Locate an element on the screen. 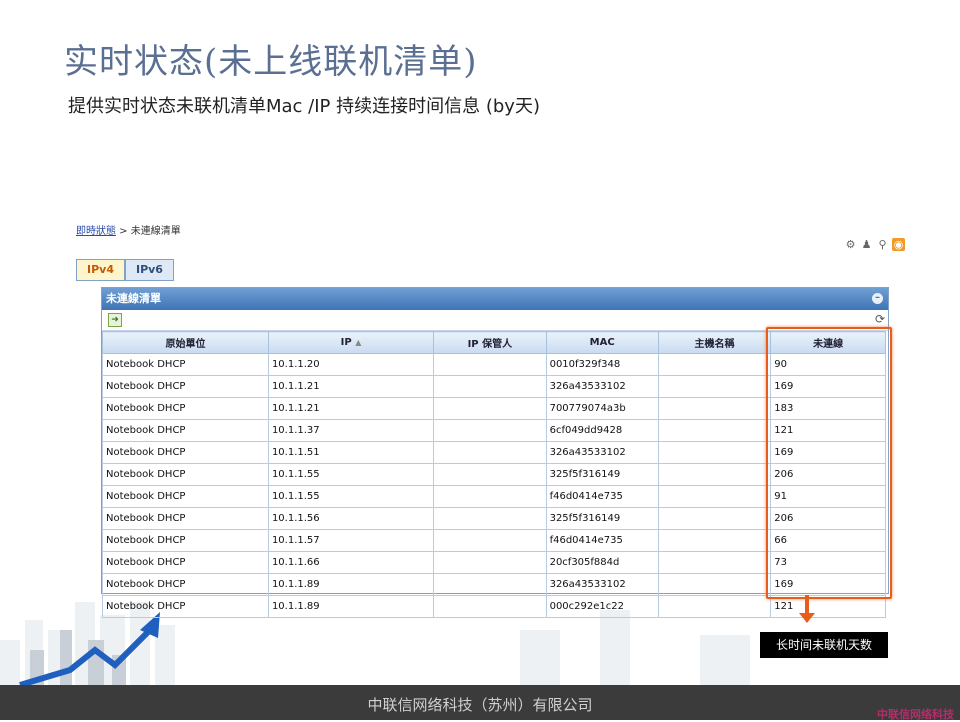 This screenshot has width=960, height=722. highlight-offline-column is located at coordinates (829, 463).